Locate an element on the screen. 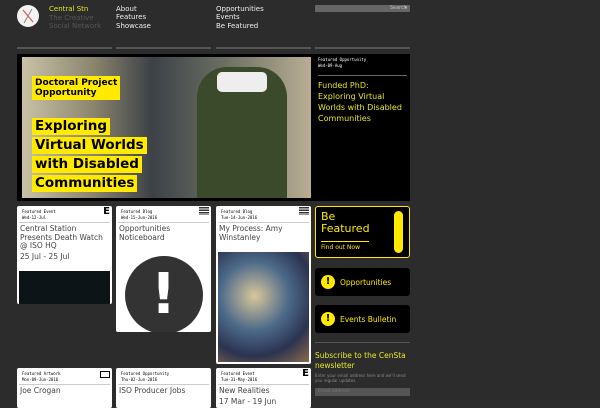  nav-col-1: About Features Showcase is located at coordinates (133, 17).